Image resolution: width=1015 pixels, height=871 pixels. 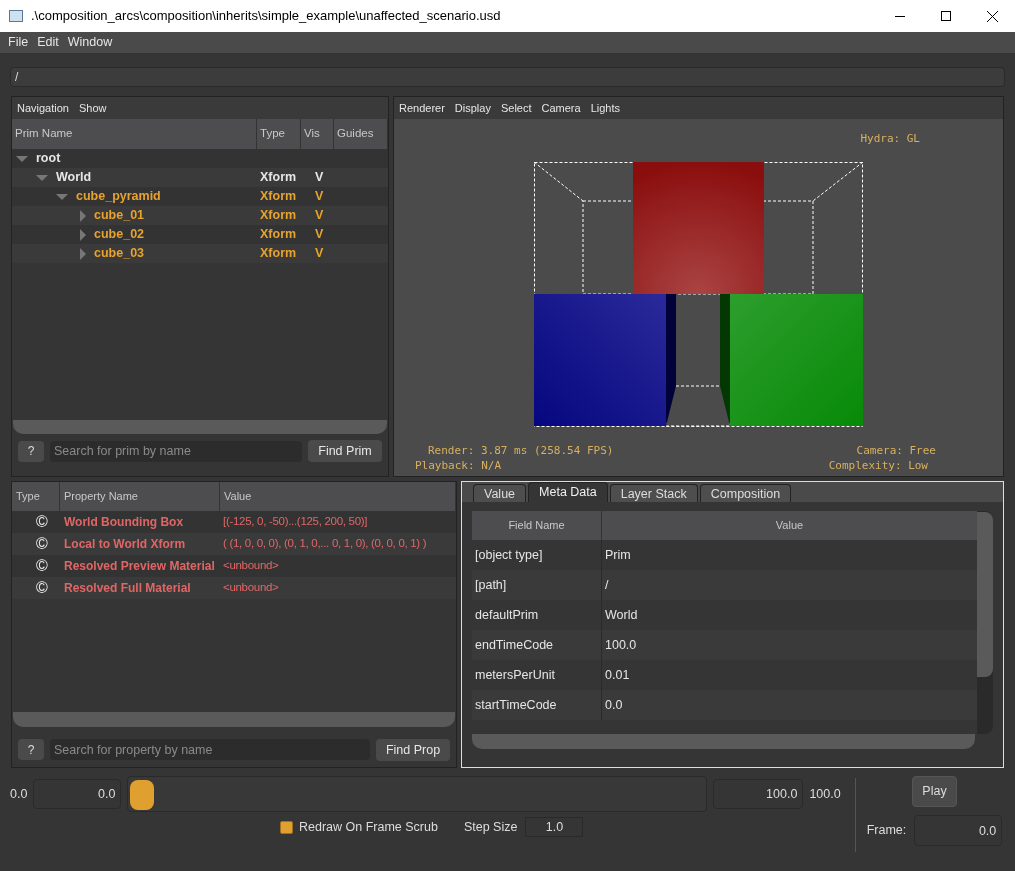 I want to click on step-size-field: 1.0, so click(x=554, y=827).